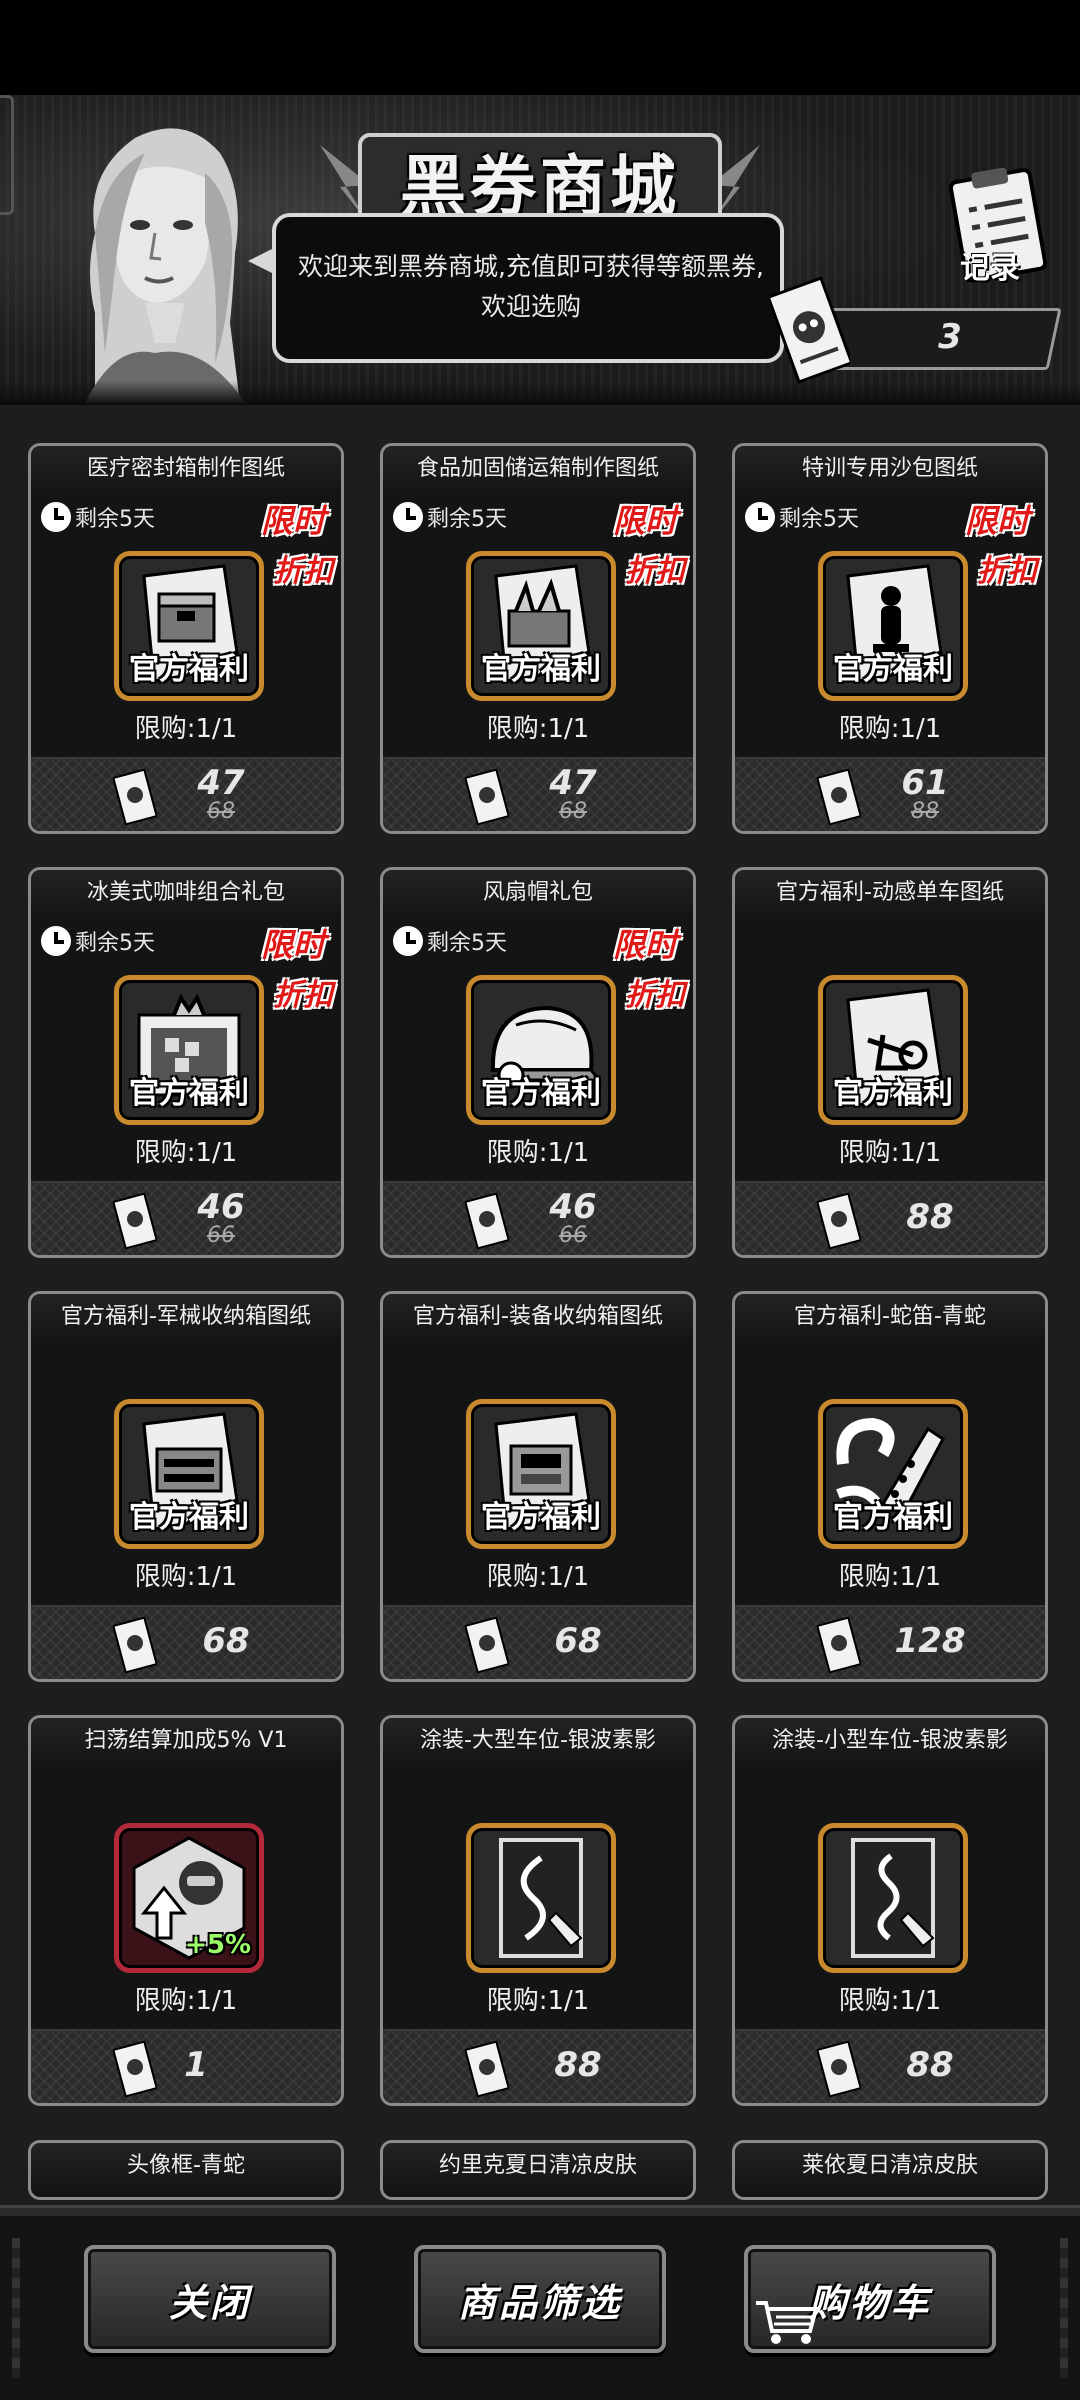 The width and height of the screenshot is (1080, 2400). What do you see at coordinates (115, 943) in the screenshot?
I see `timer-text: 剩余5天` at bounding box center [115, 943].